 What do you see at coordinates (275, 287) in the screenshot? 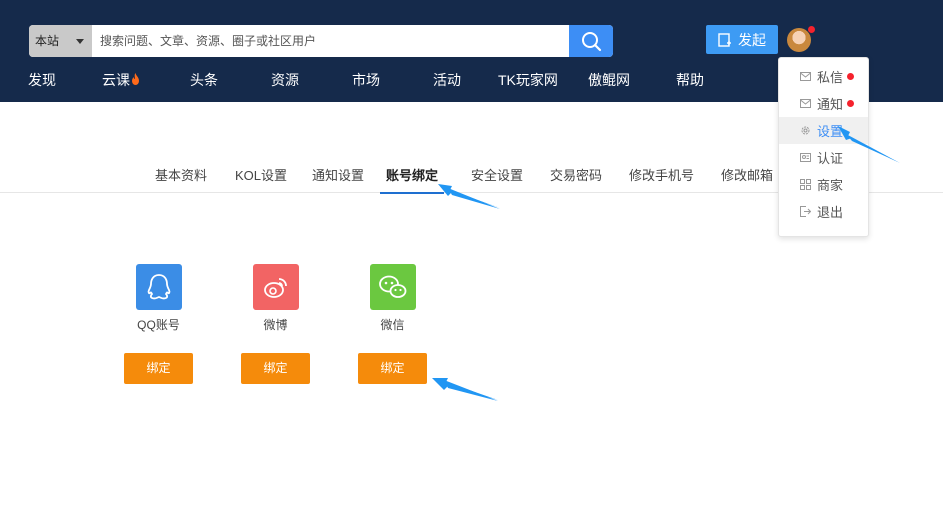
I see `weibo-icon` at bounding box center [275, 287].